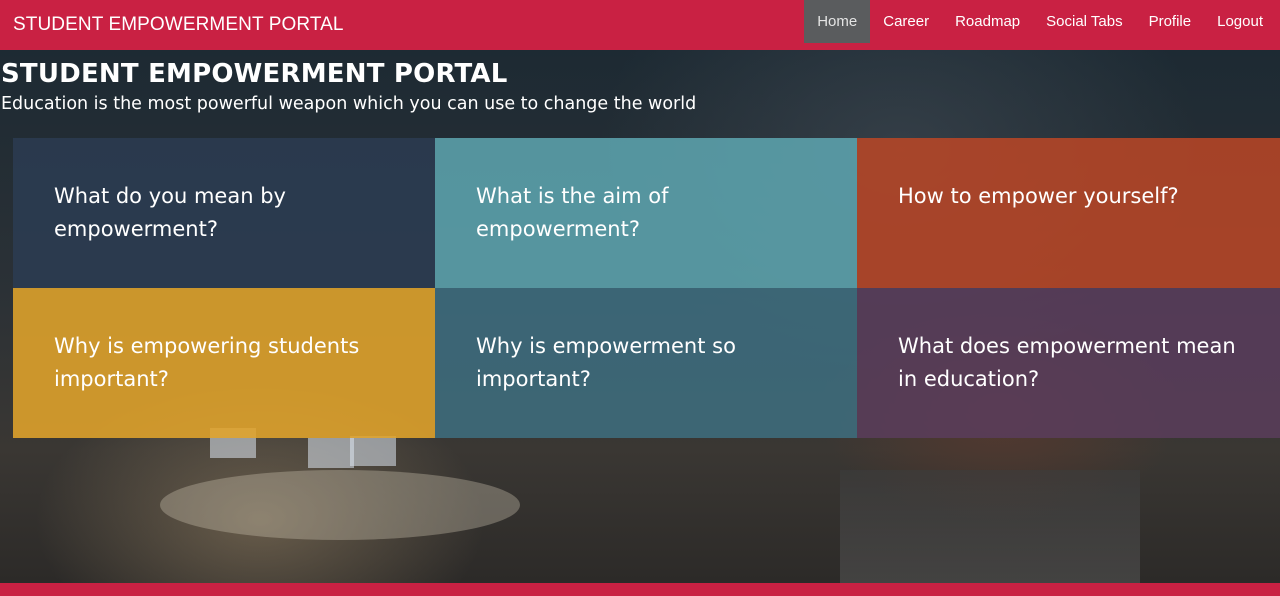  What do you see at coordinates (1240, 21) in the screenshot?
I see `nav-logout-link: Logout` at bounding box center [1240, 21].